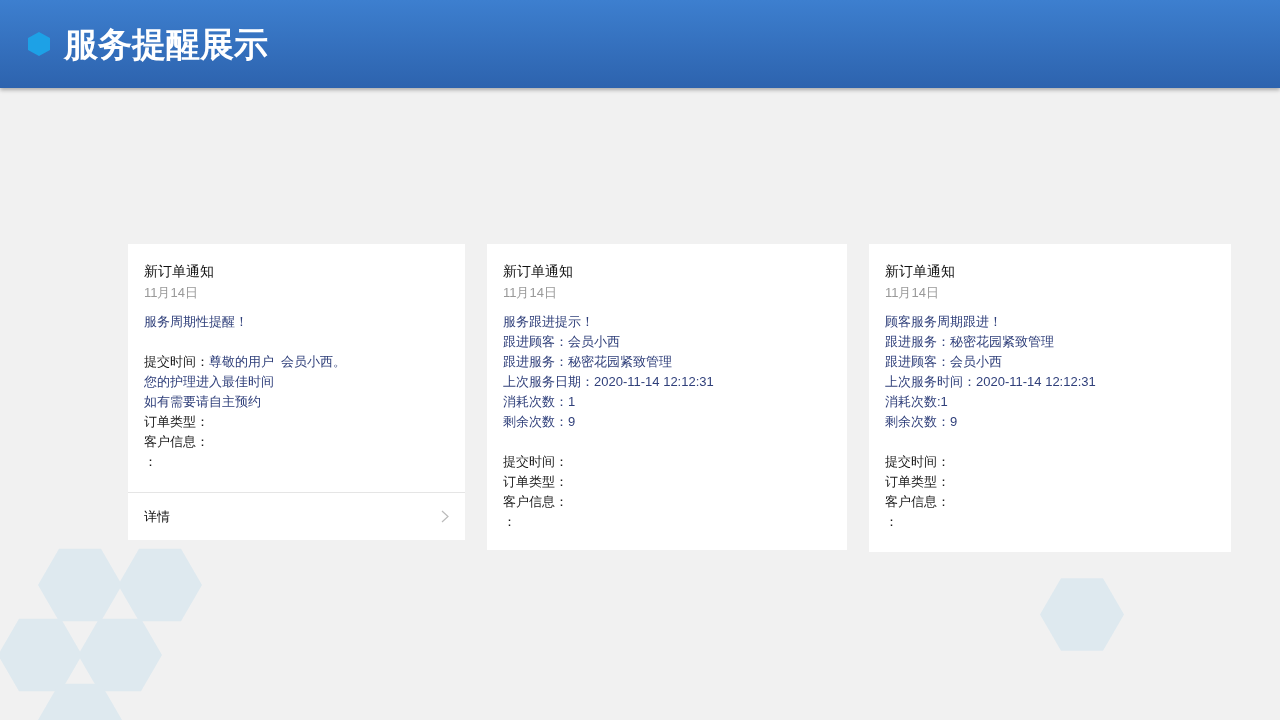  Describe the element at coordinates (540, 402) in the screenshot. I see `message-line: 消耗次数：1` at that location.